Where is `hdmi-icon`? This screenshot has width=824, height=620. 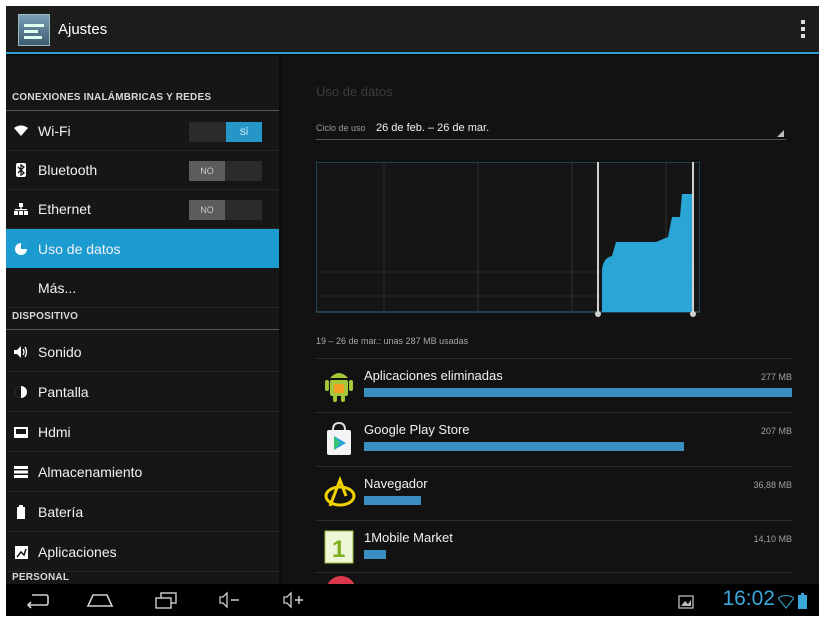 hdmi-icon is located at coordinates (21, 432).